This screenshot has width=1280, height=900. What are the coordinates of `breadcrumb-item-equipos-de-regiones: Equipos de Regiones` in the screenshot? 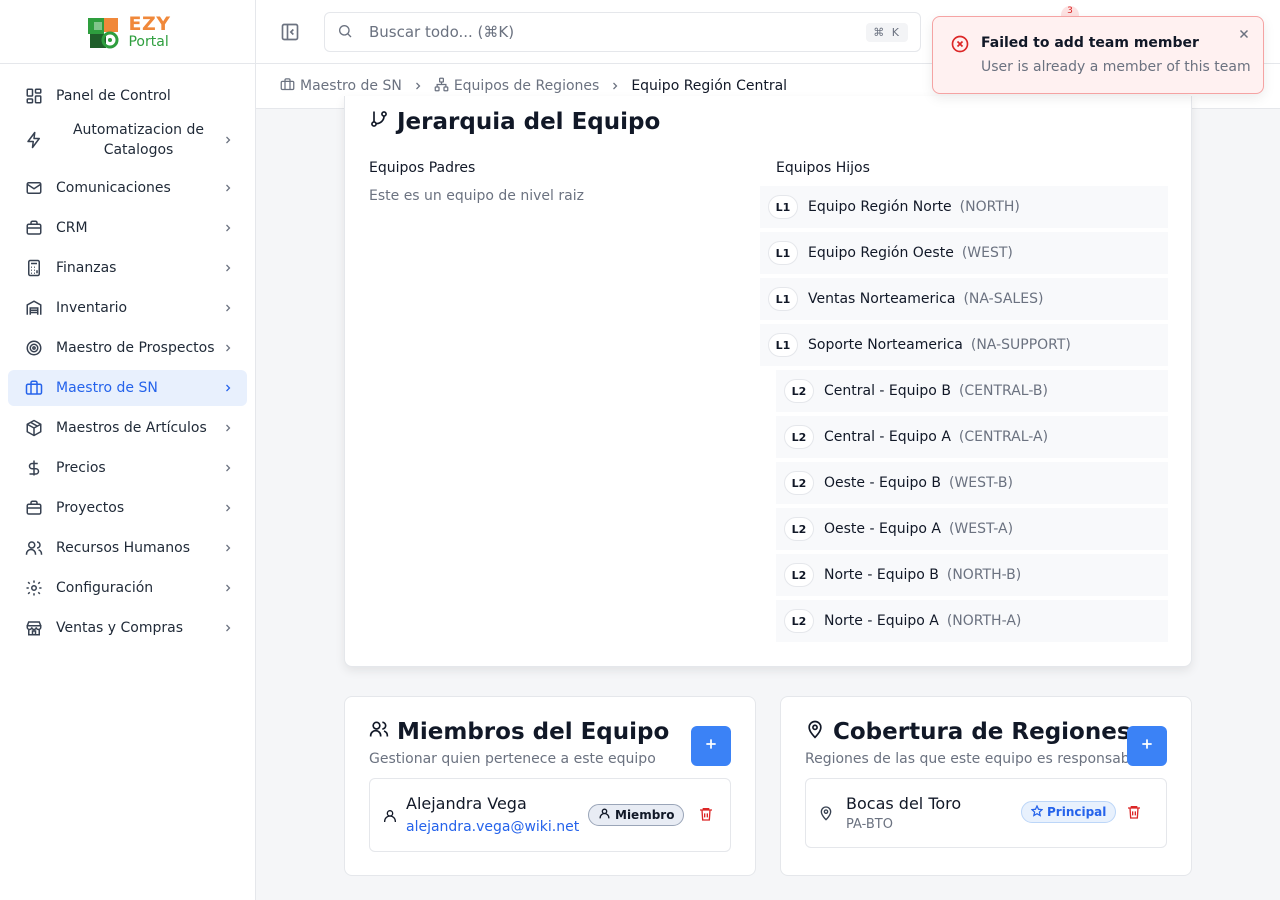 It's located at (516, 86).